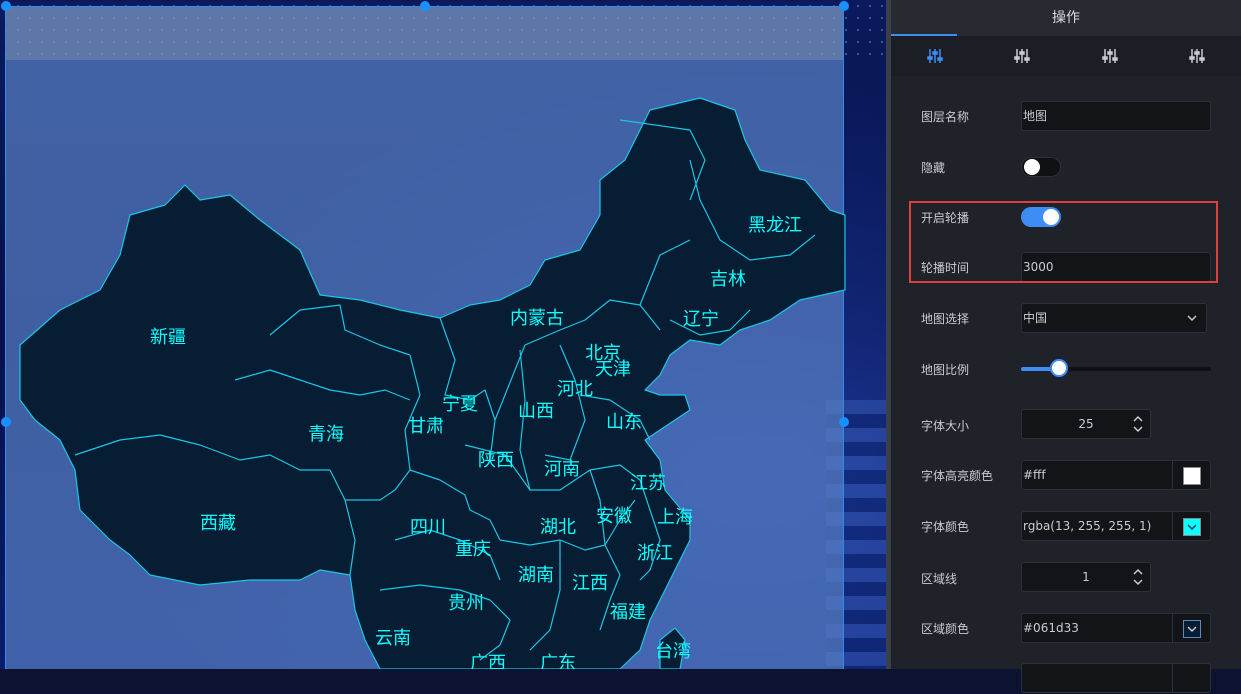 The height and width of the screenshot is (694, 1241). What do you see at coordinates (655, 553) in the screenshot?
I see `province-label: 浙江` at bounding box center [655, 553].